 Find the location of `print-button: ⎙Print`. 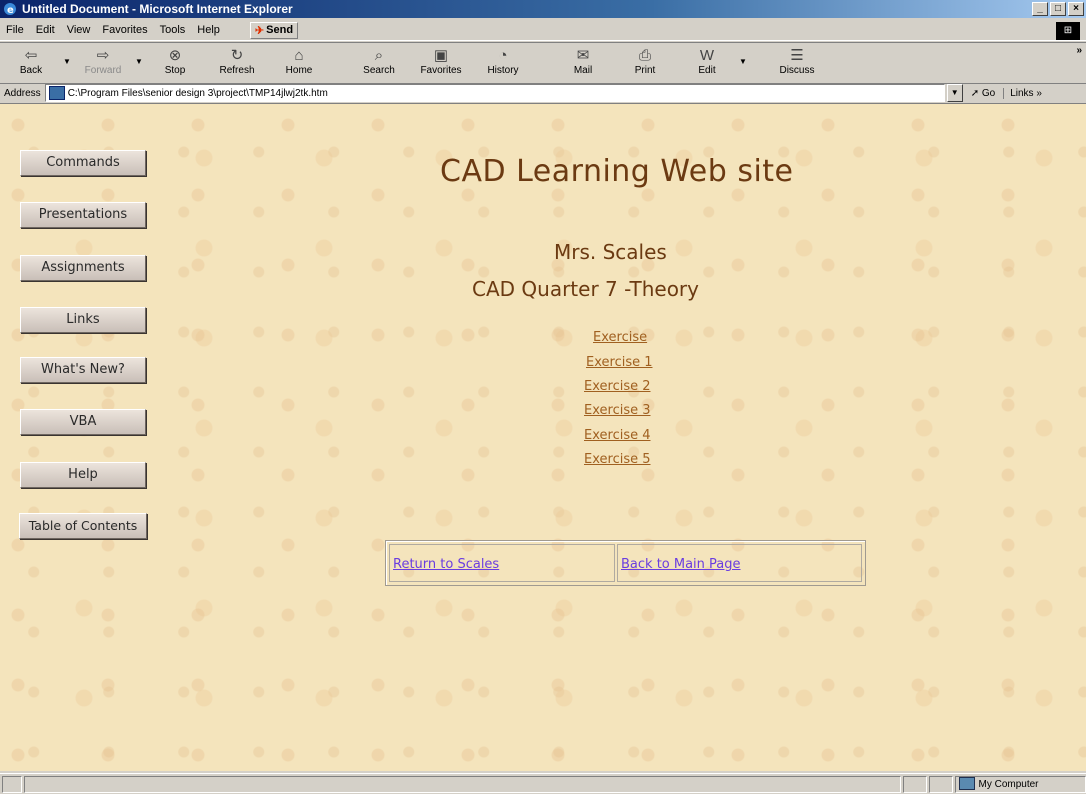

print-button: ⎙Print is located at coordinates (645, 63).